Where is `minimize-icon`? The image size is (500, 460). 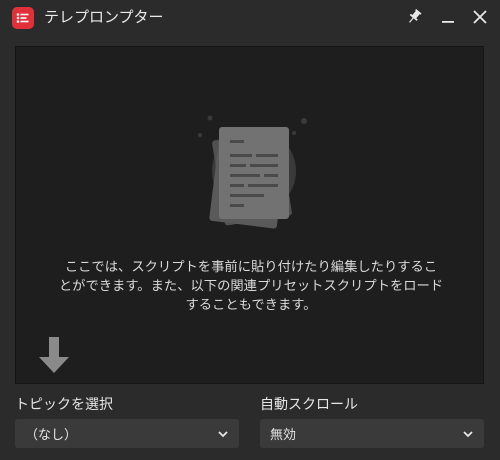 minimize-icon is located at coordinates (448, 17).